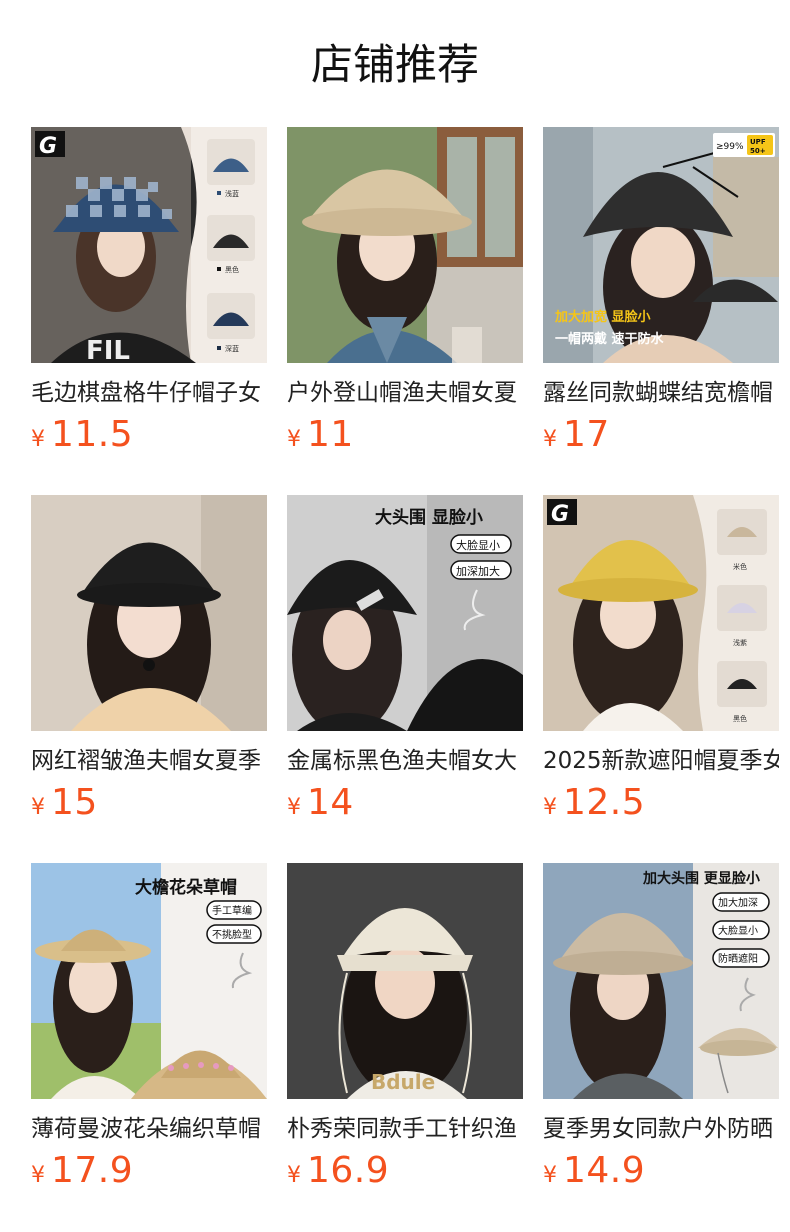  I want to click on product-image: G 米色 浅紫 黑色, so click(661, 613).